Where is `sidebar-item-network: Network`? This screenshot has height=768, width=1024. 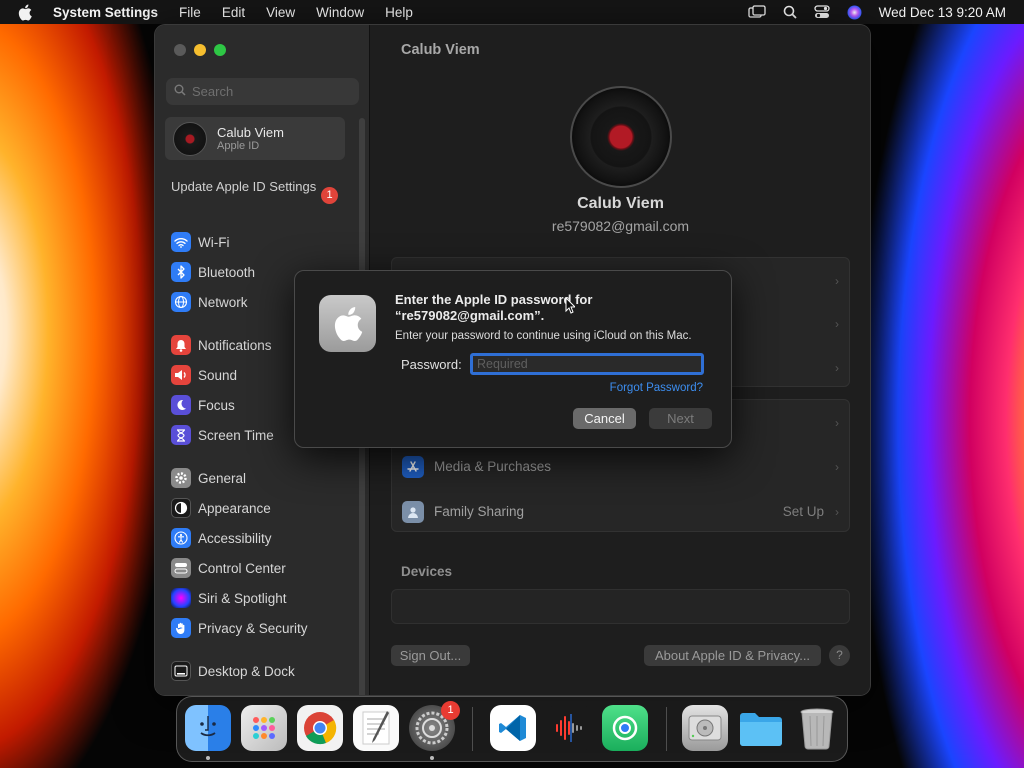 sidebar-item-network: Network is located at coordinates (209, 302).